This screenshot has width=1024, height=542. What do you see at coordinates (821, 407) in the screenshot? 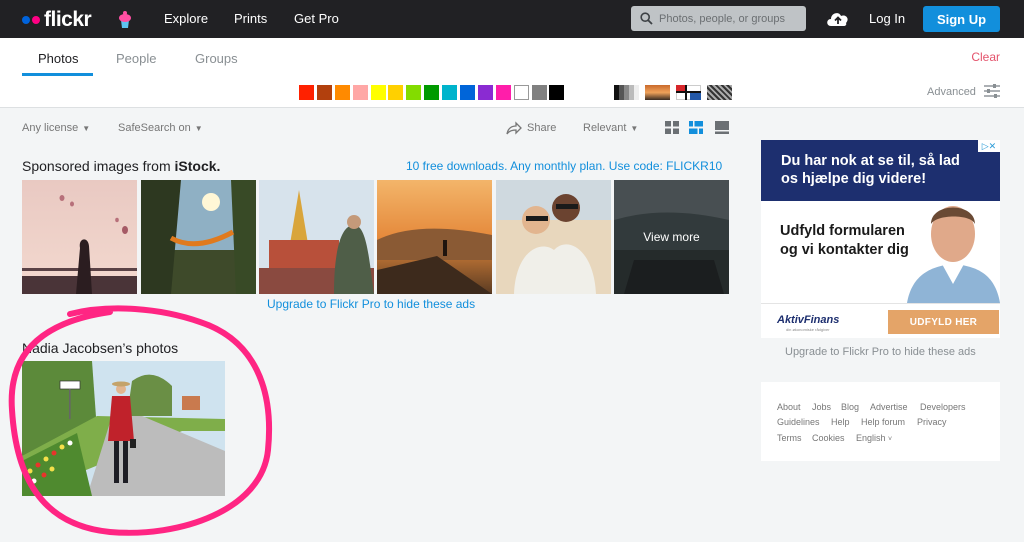
I see `footer-jobs: Jobs` at bounding box center [821, 407].